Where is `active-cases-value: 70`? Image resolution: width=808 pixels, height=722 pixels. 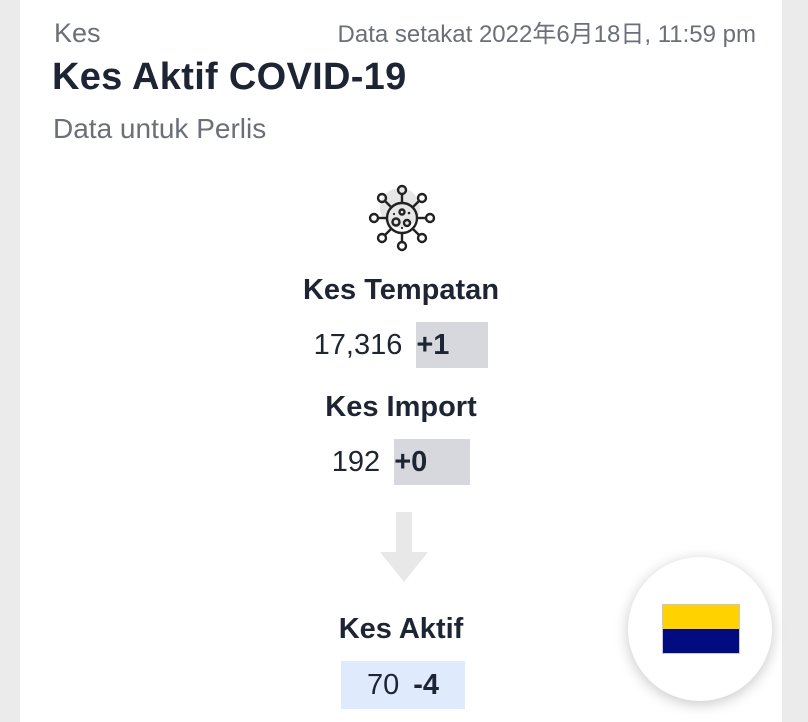
active-cases-value: 70 is located at coordinates (383, 684).